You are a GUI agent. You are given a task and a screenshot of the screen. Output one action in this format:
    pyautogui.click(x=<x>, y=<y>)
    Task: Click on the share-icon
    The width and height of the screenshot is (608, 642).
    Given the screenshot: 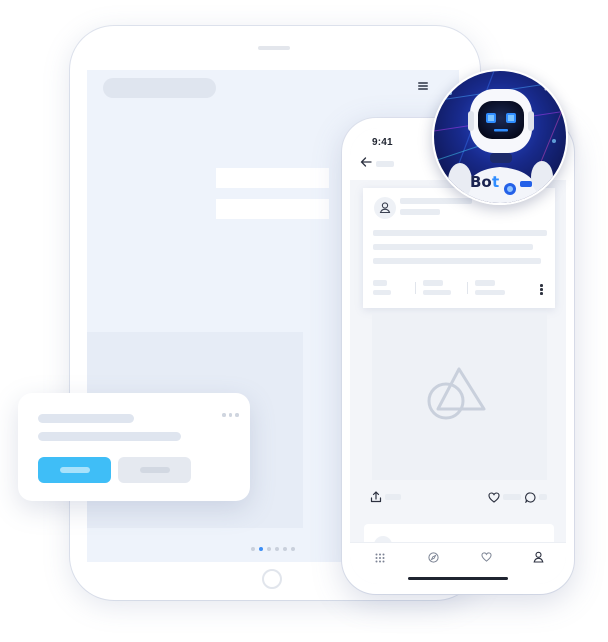 What is the action you would take?
    pyautogui.click(x=376, y=497)
    